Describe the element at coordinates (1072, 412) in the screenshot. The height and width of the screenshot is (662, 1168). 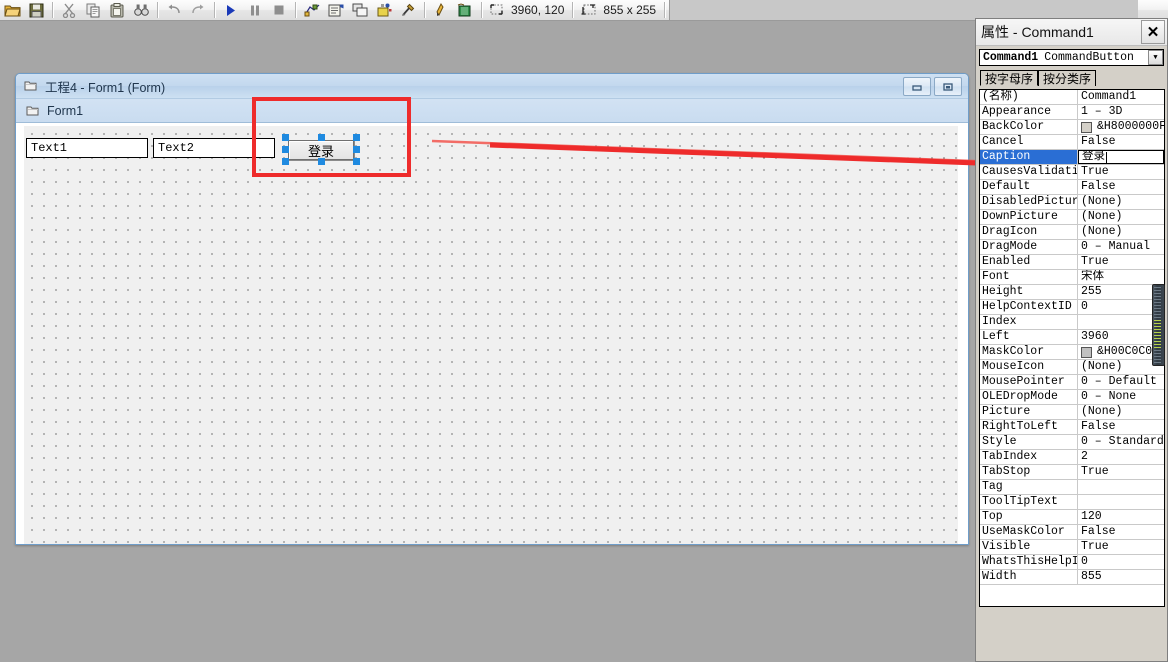
I see `property-row: Picture (None)` at that location.